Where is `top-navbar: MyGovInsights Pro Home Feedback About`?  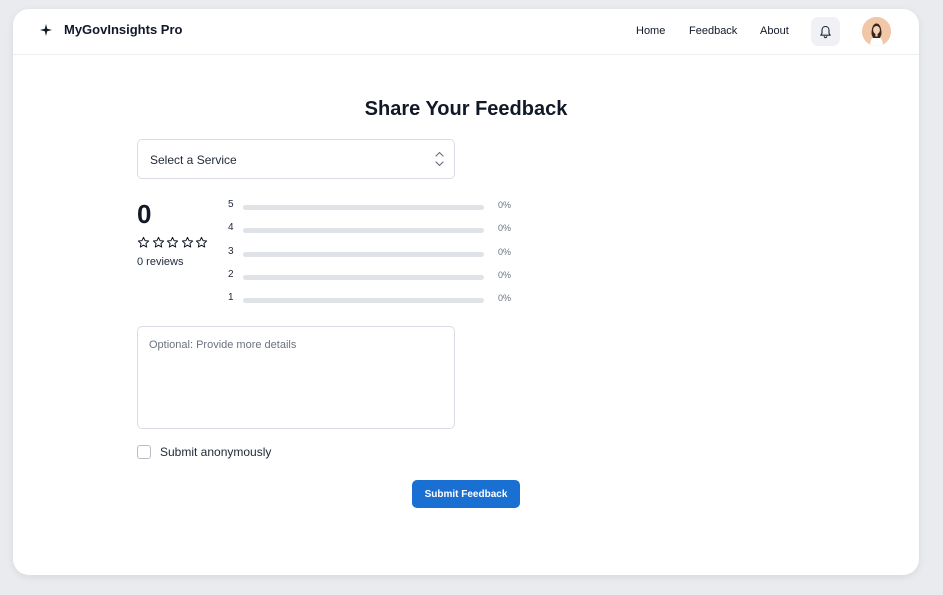
top-navbar: MyGovInsights Pro Home Feedback About is located at coordinates (466, 32).